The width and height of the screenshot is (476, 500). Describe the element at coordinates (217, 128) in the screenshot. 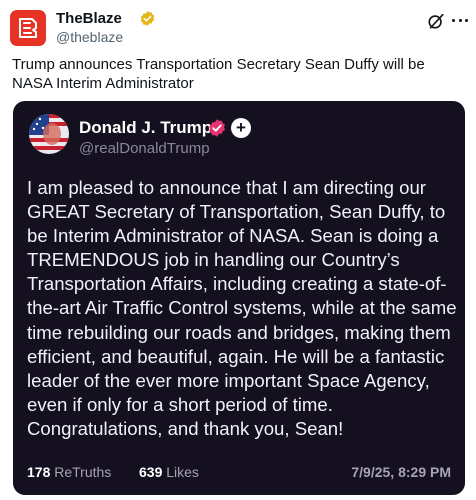

I see `verified-badge-icon` at that location.